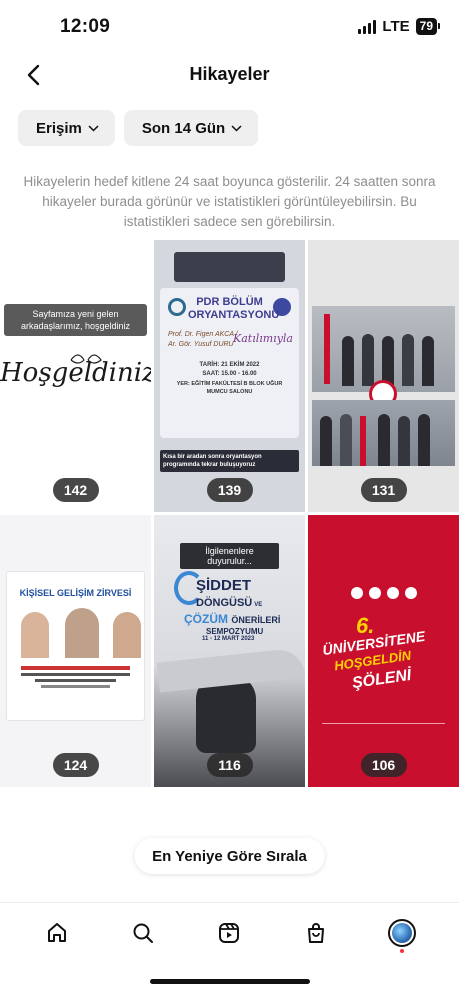 This screenshot has width=459, height=992. Describe the element at coordinates (229, 26) in the screenshot. I see `status-bar: 12:09 LTE 79` at that location.